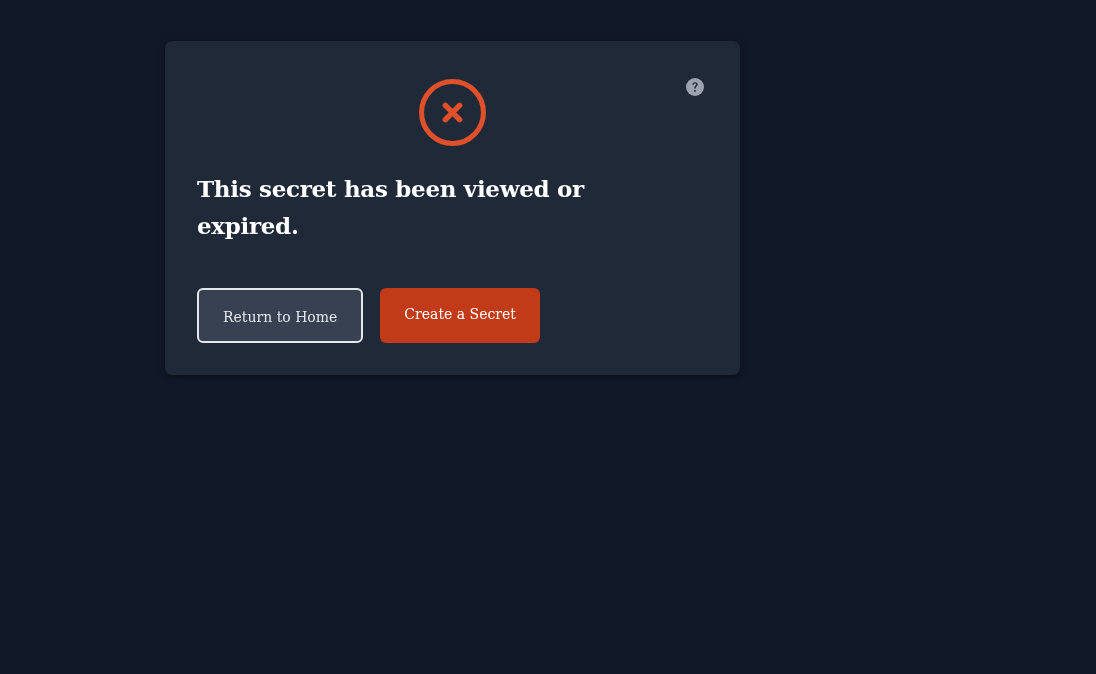  Describe the element at coordinates (695, 87) in the screenshot. I see `help-icon` at that location.